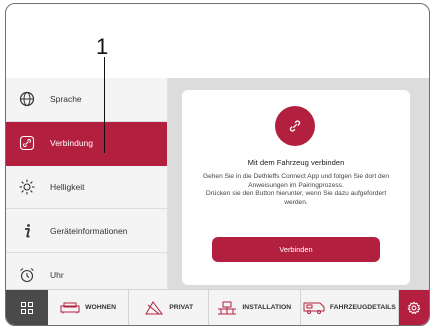  I want to click on vehicle-icon, so click(314, 308).